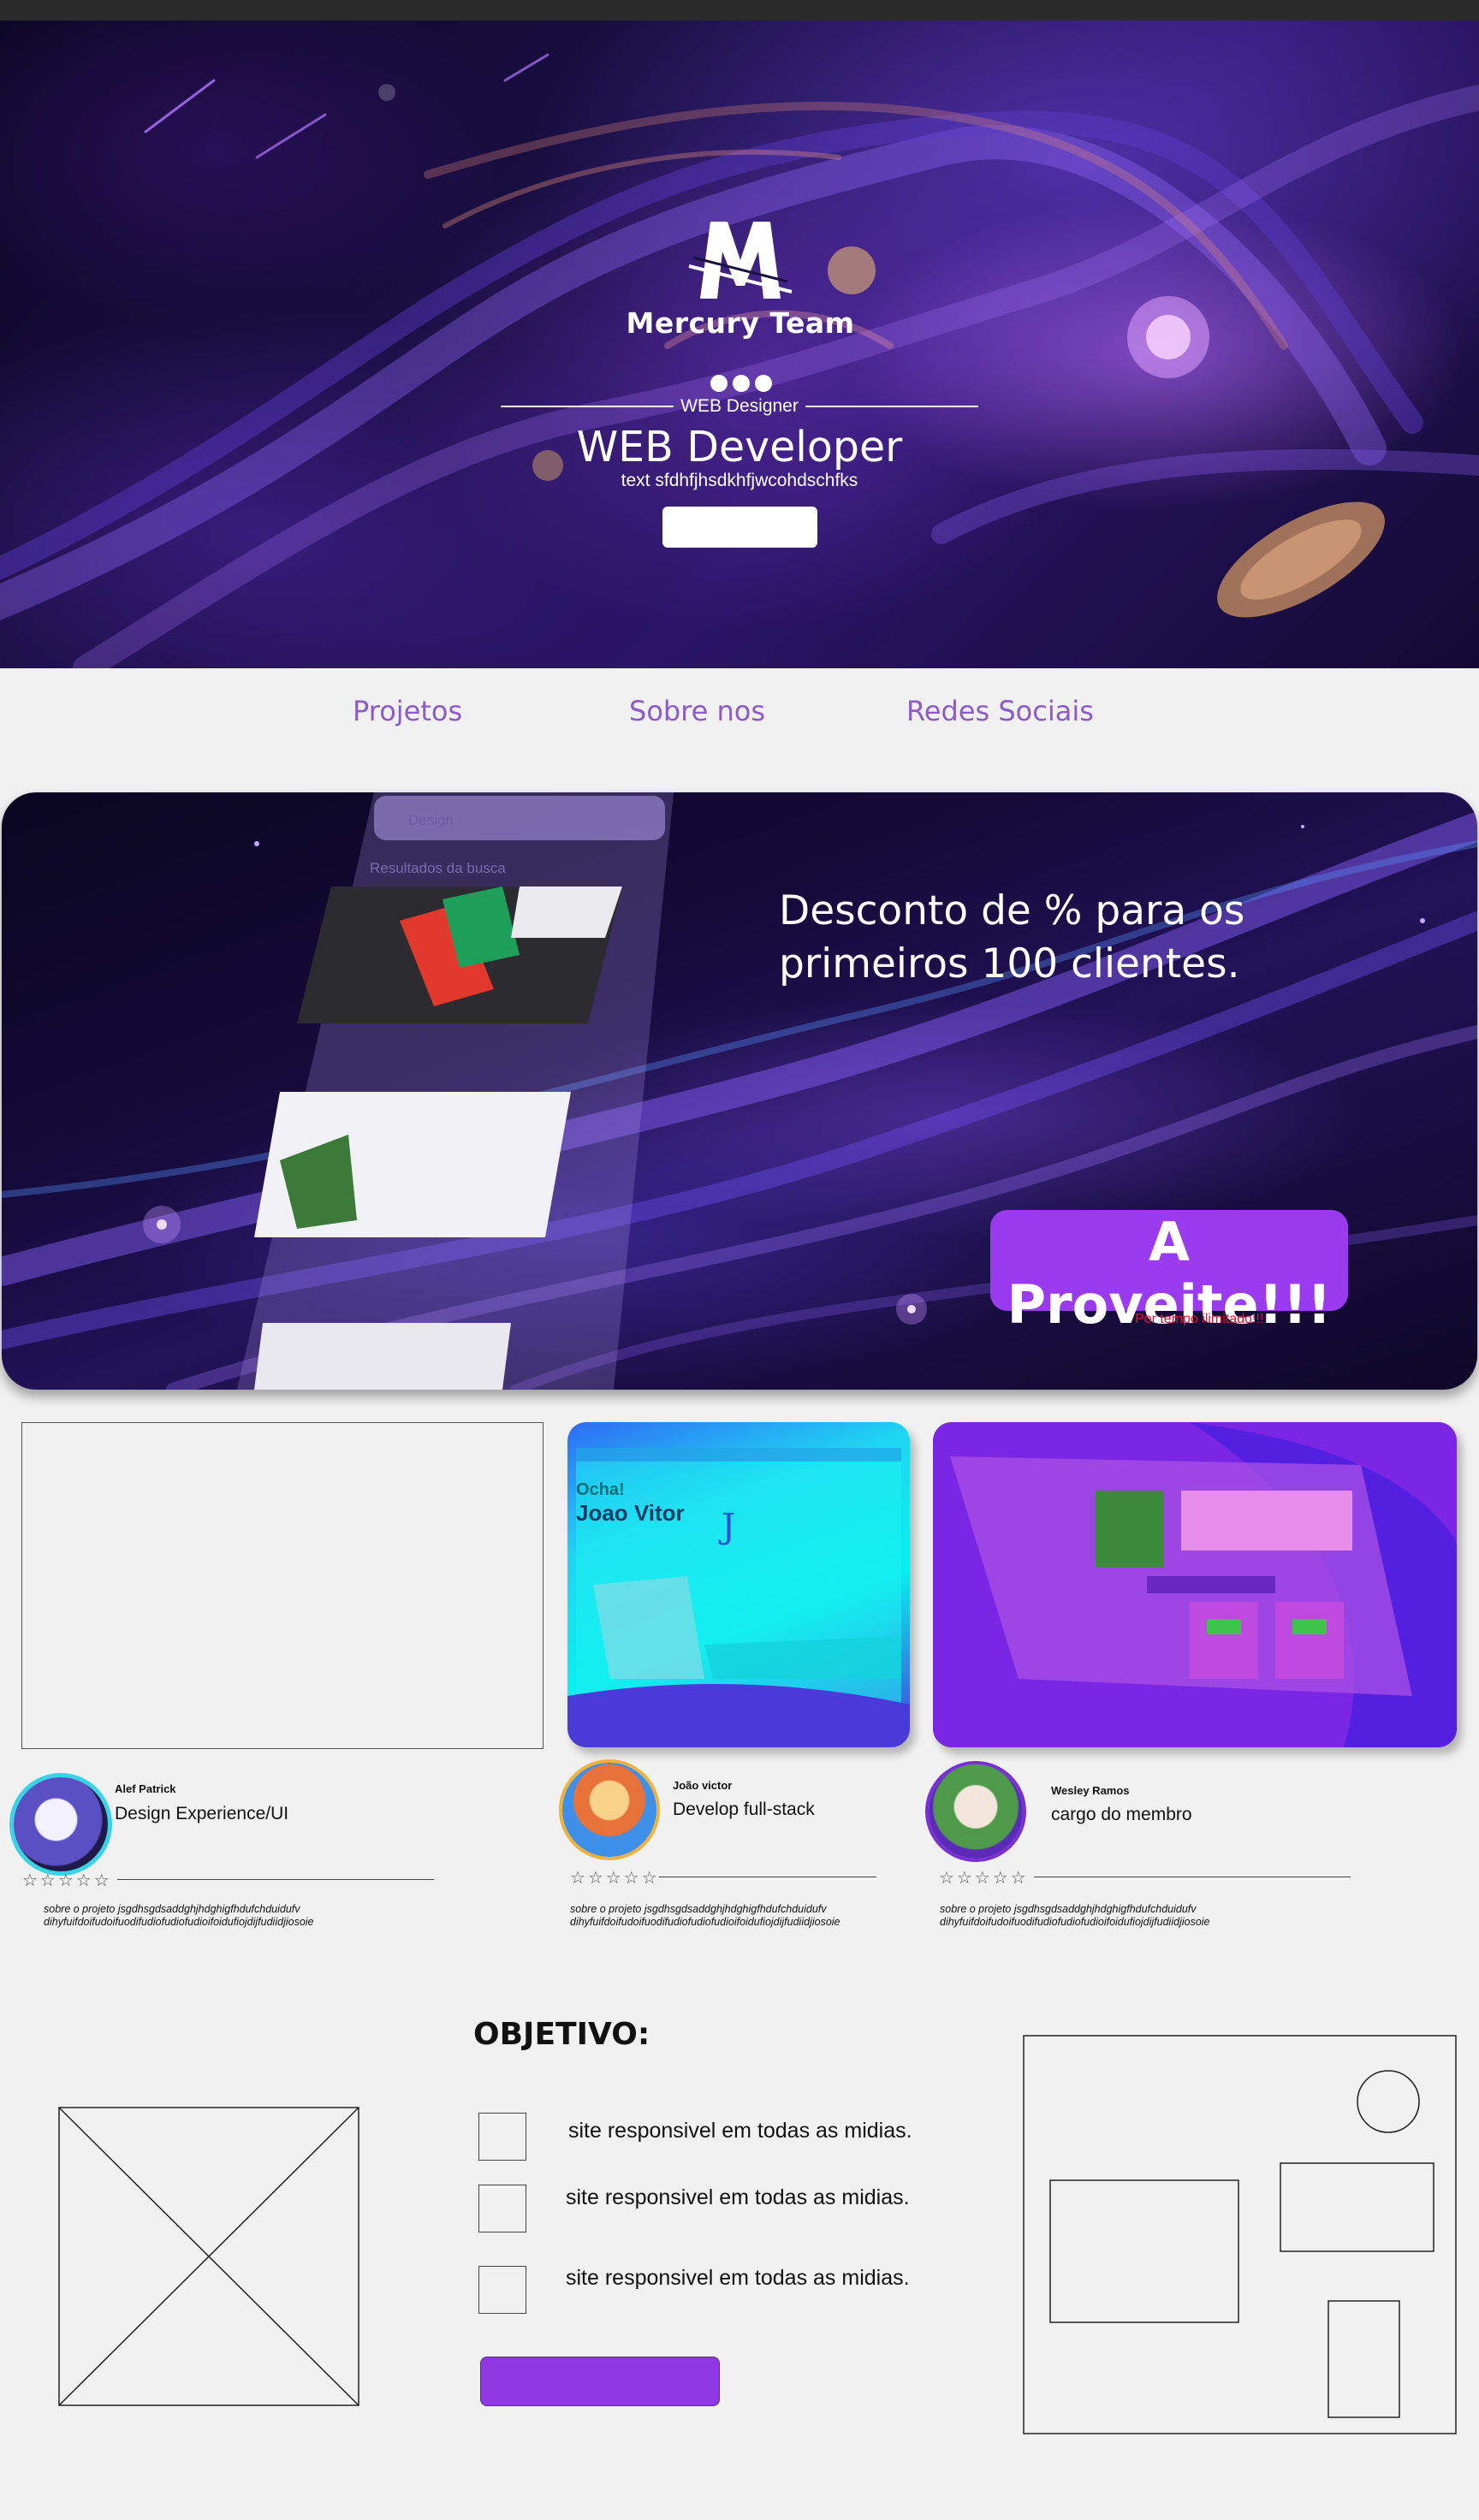  I want to click on hero-text: text sfdhfjhsdkhfjwcohdschfks, so click(739, 480).